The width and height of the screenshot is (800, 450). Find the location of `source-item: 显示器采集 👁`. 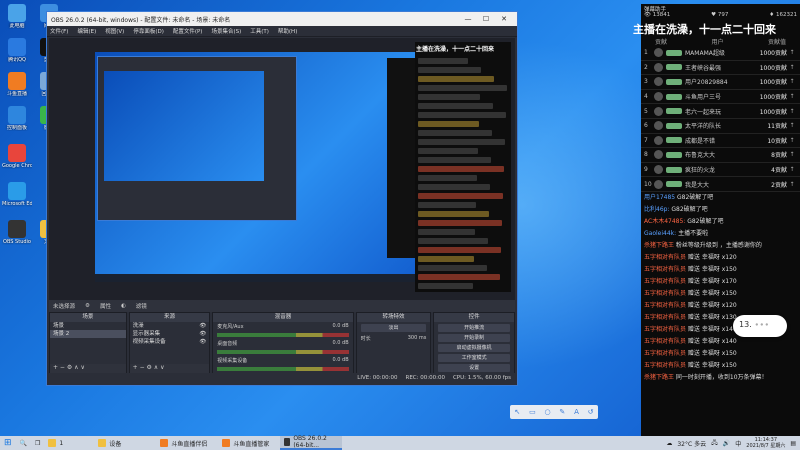

source-item: 显示器采集 👁 is located at coordinates (170, 334).